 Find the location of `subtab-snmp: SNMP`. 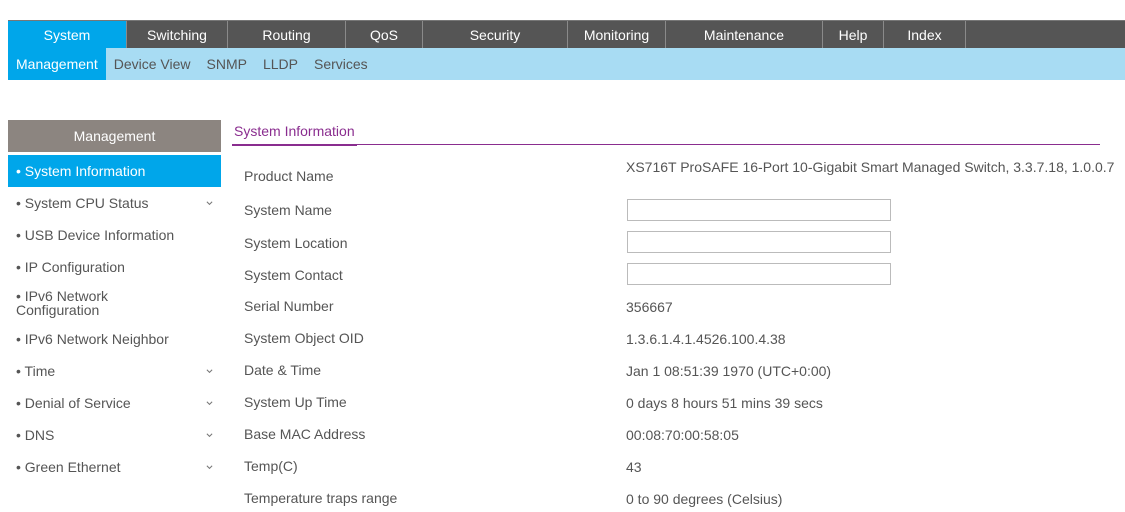

subtab-snmp: SNMP is located at coordinates (227, 64).